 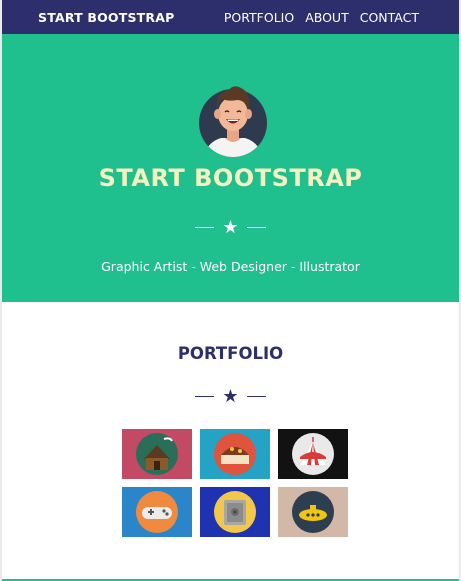 I want to click on portfolio-item-game-controller, so click(x=157, y=512).